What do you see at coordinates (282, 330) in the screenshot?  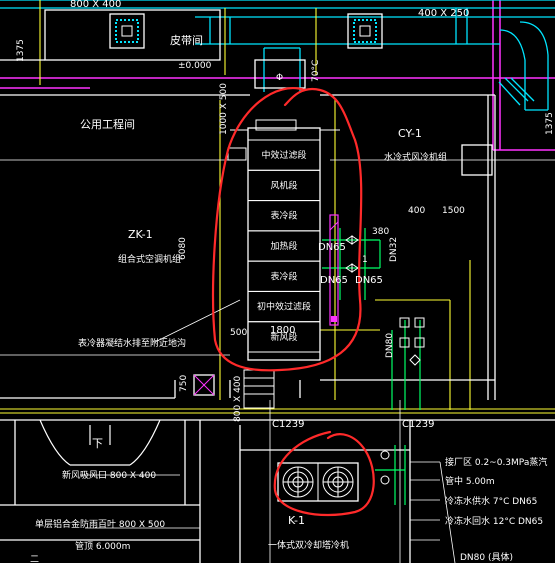 I see `ahu-dim-width: 1800` at bounding box center [282, 330].